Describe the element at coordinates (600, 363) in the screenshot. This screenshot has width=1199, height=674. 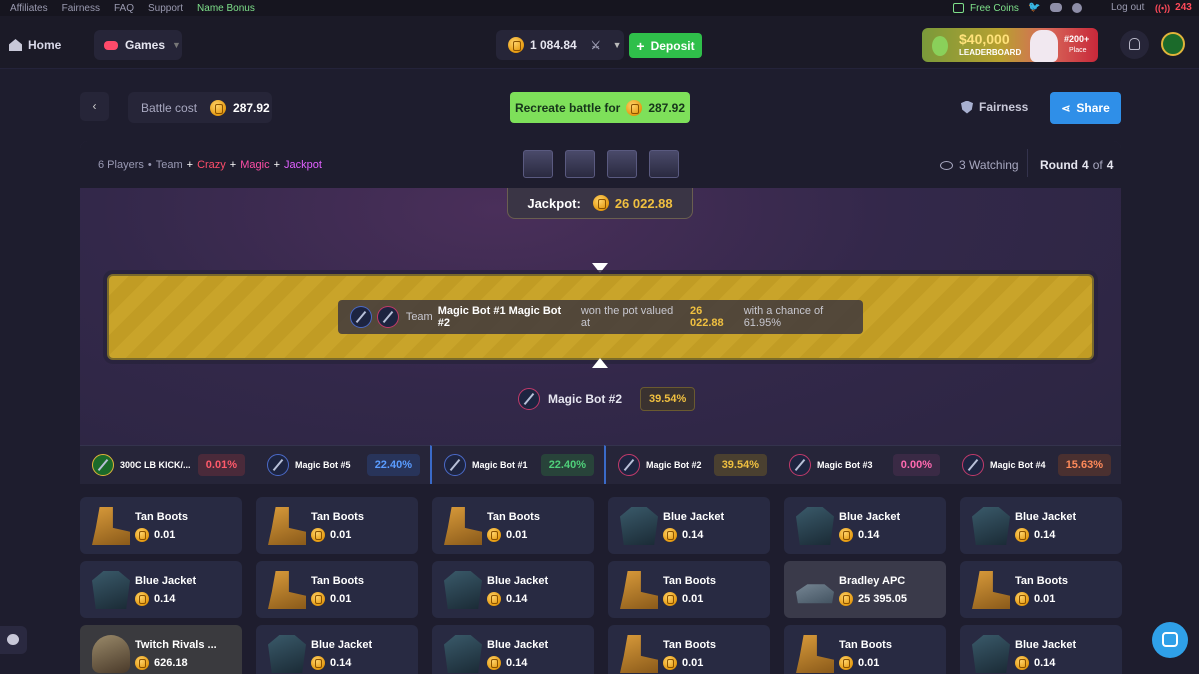
I see `pointer-up-icon` at that location.